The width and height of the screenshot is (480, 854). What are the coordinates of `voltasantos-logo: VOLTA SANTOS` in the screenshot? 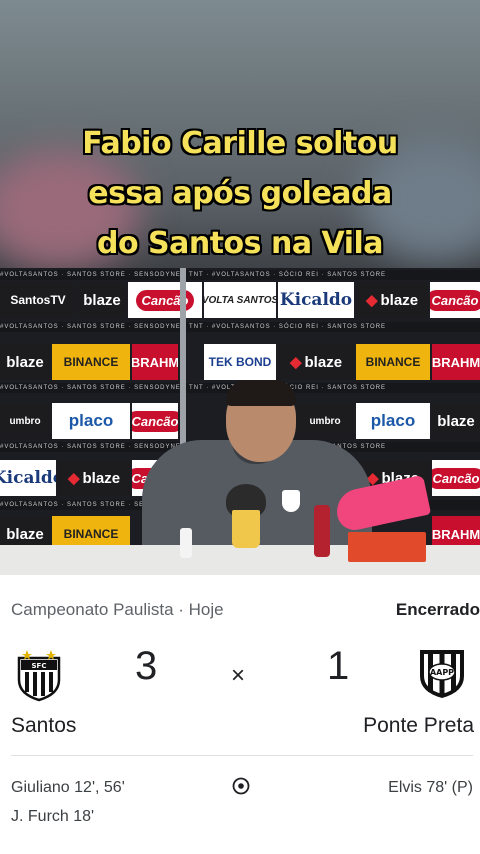 It's located at (240, 300).